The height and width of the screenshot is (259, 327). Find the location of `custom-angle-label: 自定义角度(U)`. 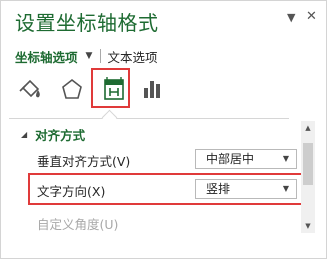

custom-angle-label: 自定义角度(U) is located at coordinates (78, 224).